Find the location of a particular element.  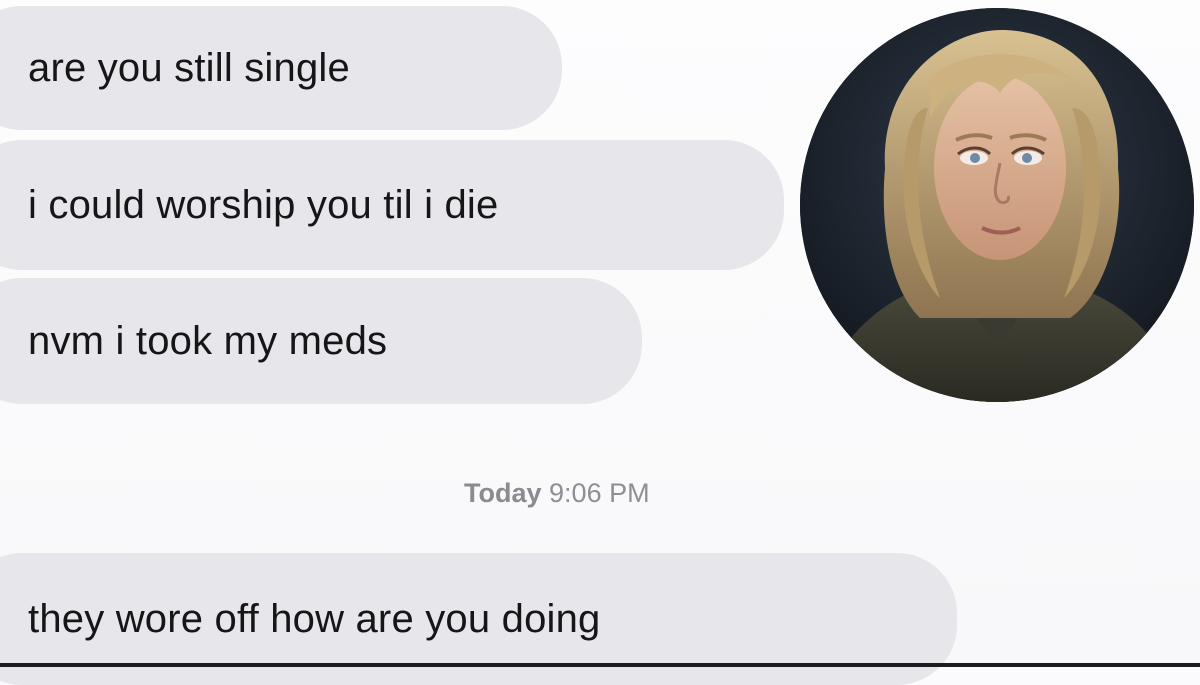

message-timestamp: Today 9:06 PM is located at coordinates (557, 493).